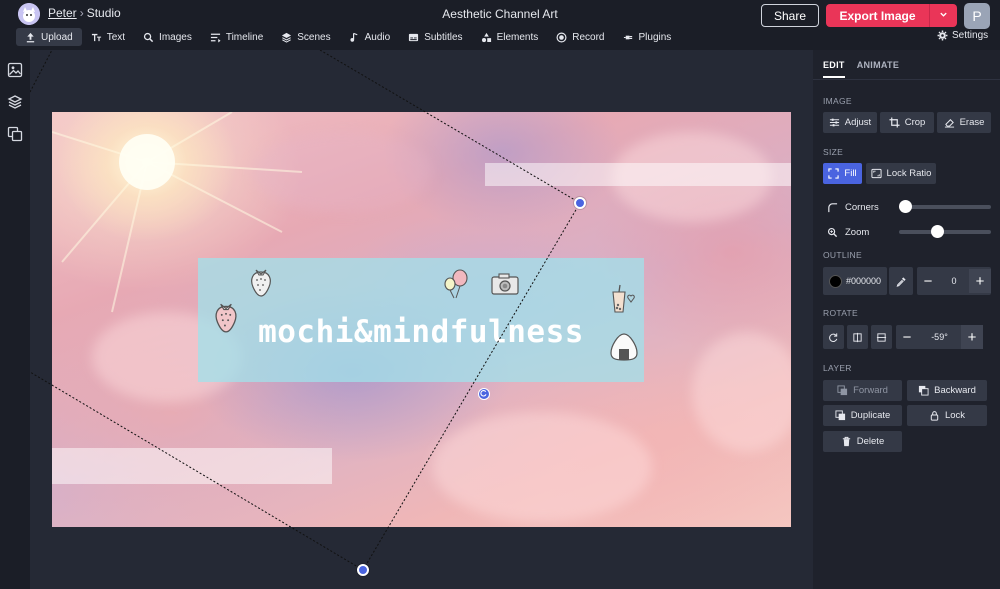 Image resolution: width=1000 pixels, height=589 pixels. What do you see at coordinates (934, 416) in the screenshot?
I see `lock-icon` at bounding box center [934, 416].